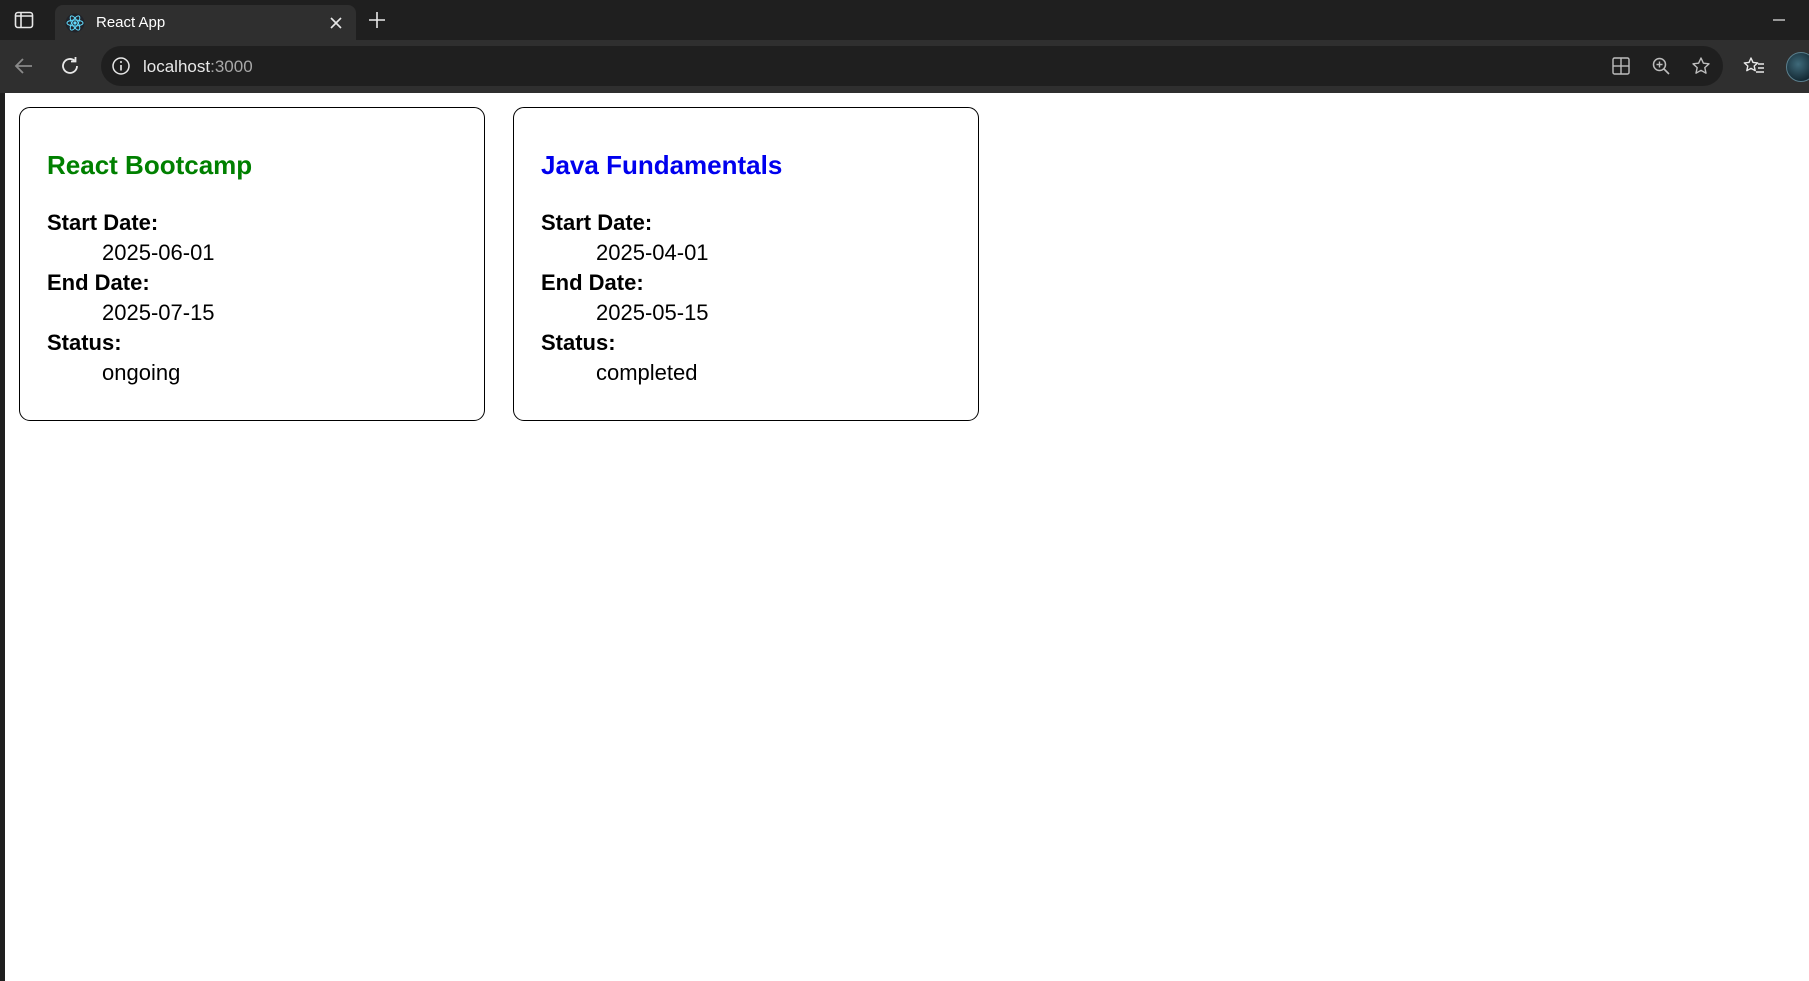  What do you see at coordinates (121, 66) in the screenshot?
I see `info-icon` at bounding box center [121, 66].